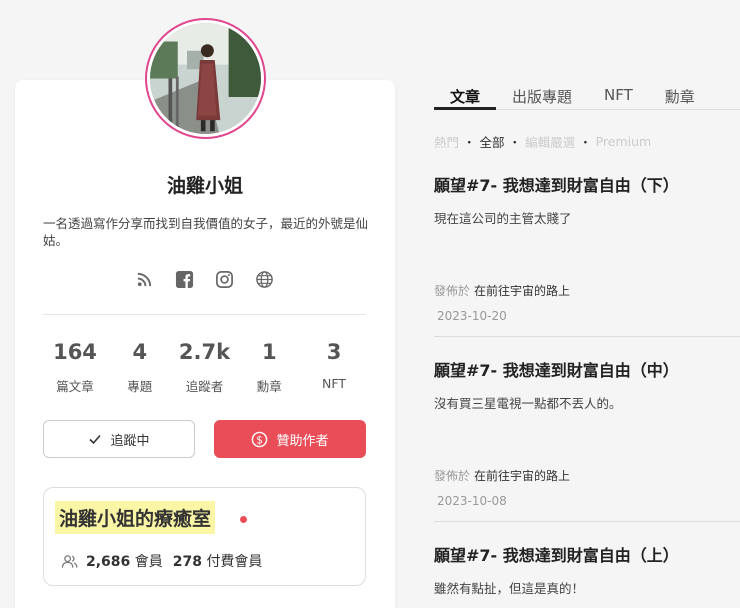 This screenshot has width=740, height=608. I want to click on stat-value: 2.7k, so click(204, 352).